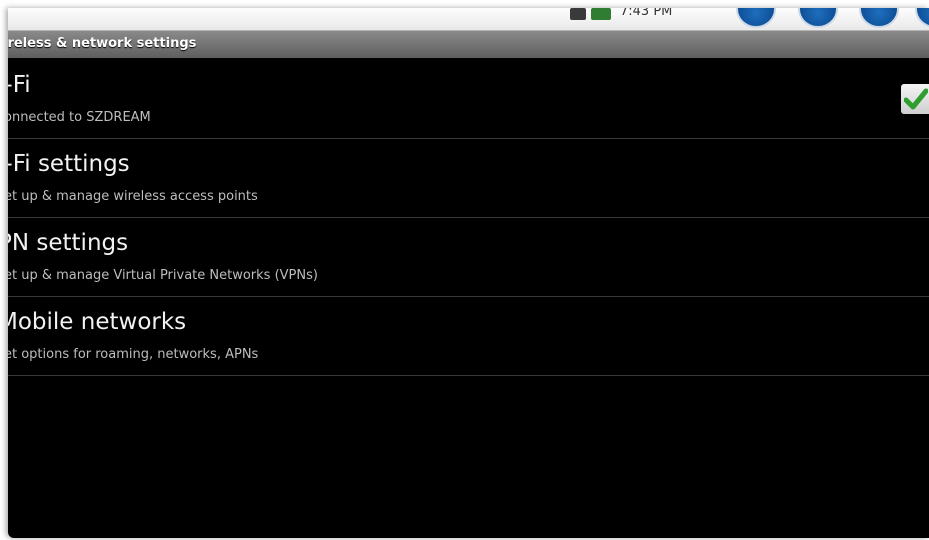 This screenshot has width=929, height=540. What do you see at coordinates (578, 14) in the screenshot?
I see `sd-card-icon` at bounding box center [578, 14].